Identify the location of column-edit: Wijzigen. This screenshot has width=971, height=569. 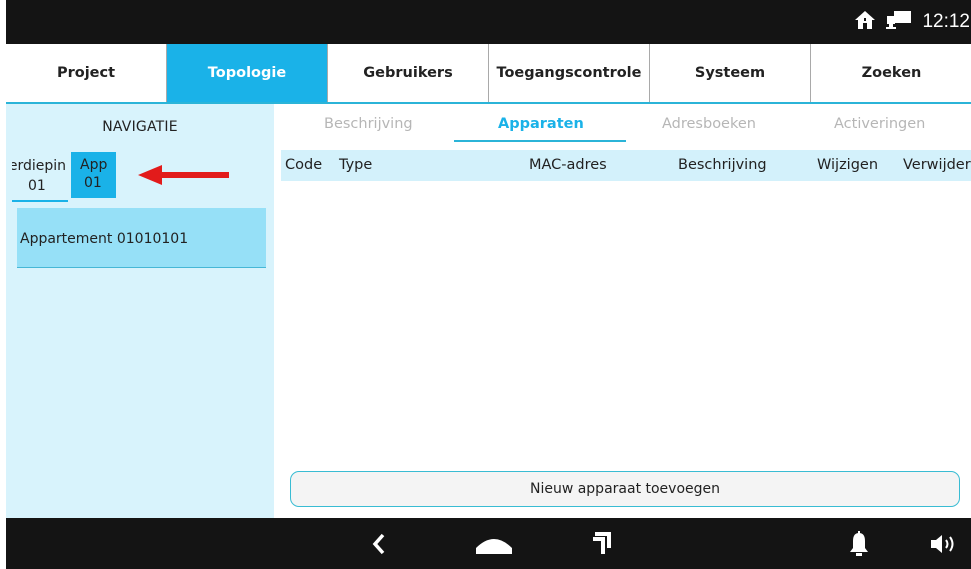
(848, 165).